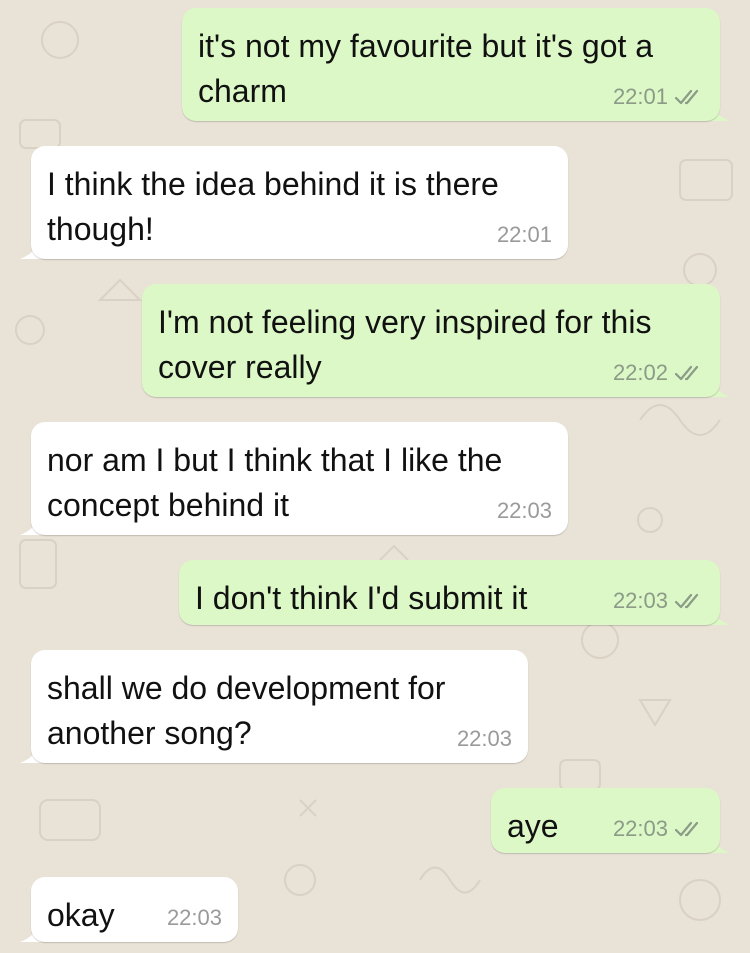 This screenshot has height=953, width=750. What do you see at coordinates (168, 505) in the screenshot?
I see `message-text-line: concept behind it` at bounding box center [168, 505].